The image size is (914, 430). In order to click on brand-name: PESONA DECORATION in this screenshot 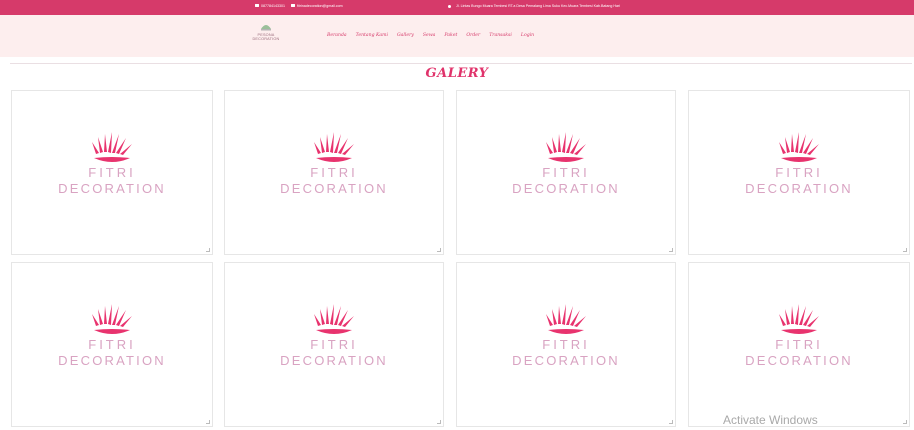, I will do `click(266, 37)`.